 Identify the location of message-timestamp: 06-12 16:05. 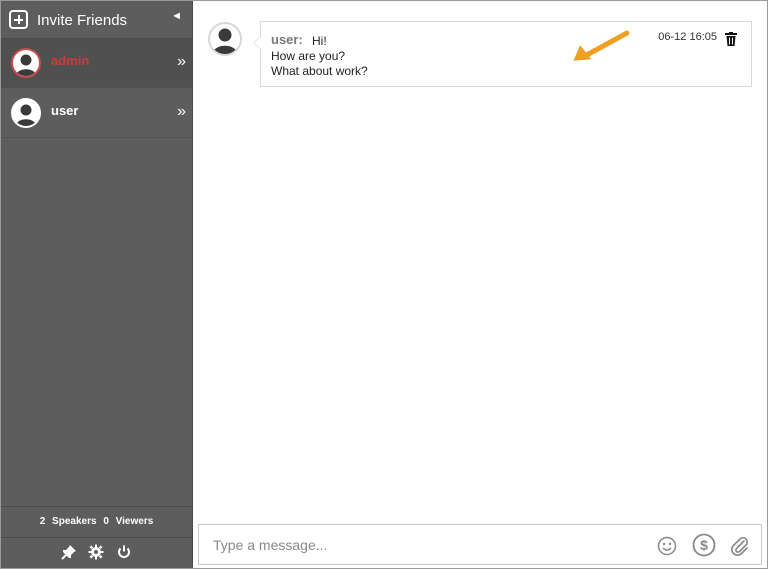
(687, 37).